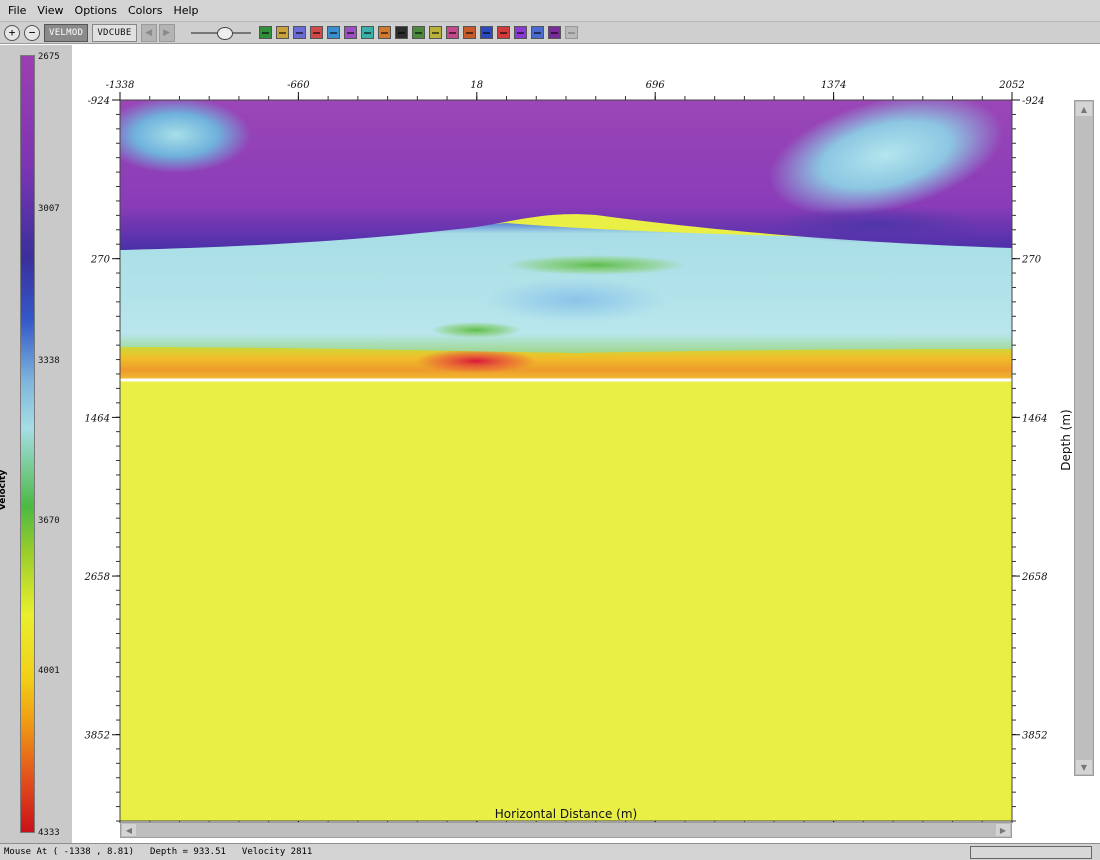 The image size is (1100, 860). I want to click on y-axis-title: Depth (m), so click(1065, 439).